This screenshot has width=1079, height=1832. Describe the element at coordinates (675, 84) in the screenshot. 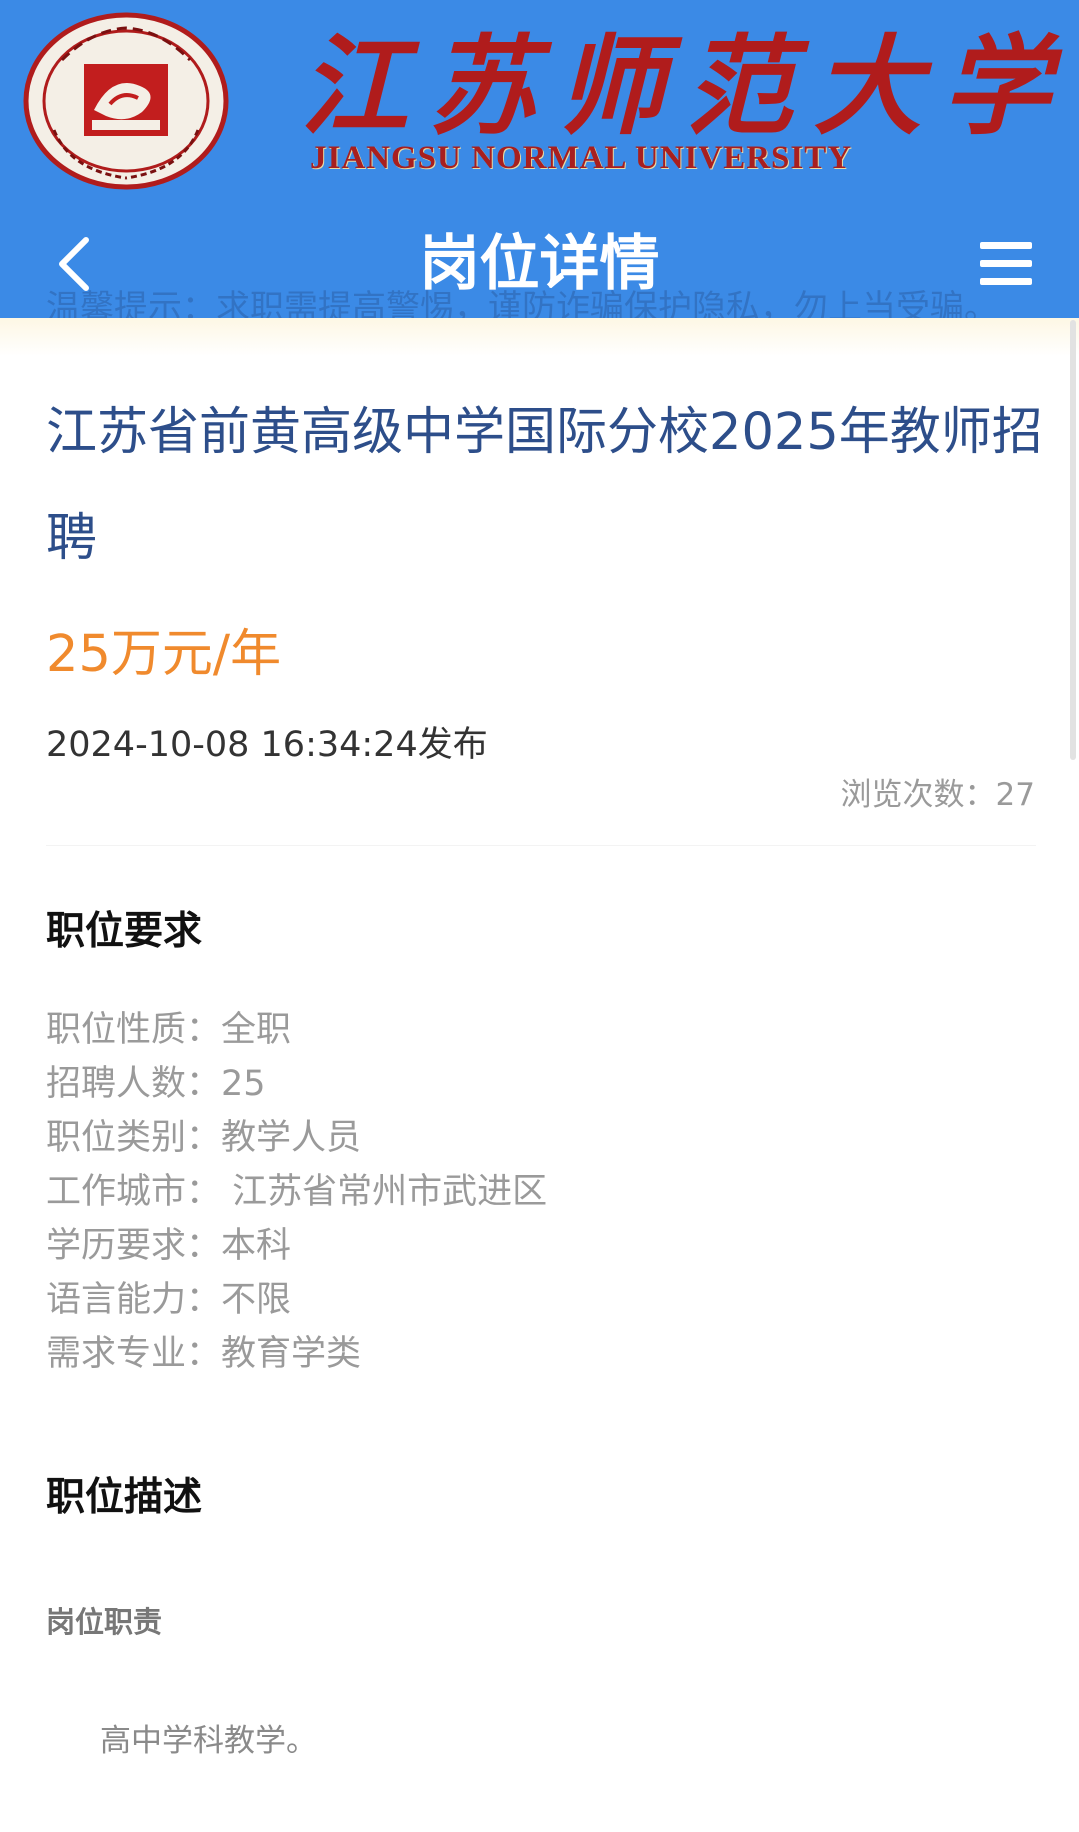

I see `university-name-cn: 江 苏 师 范 大 学` at that location.